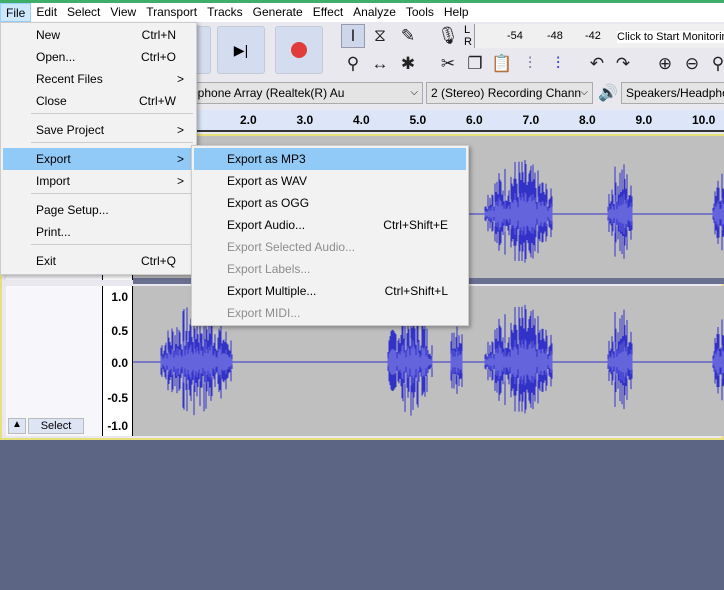  What do you see at coordinates (665, 64) in the screenshot?
I see `zoom-in-icon: ⊕` at bounding box center [665, 64].